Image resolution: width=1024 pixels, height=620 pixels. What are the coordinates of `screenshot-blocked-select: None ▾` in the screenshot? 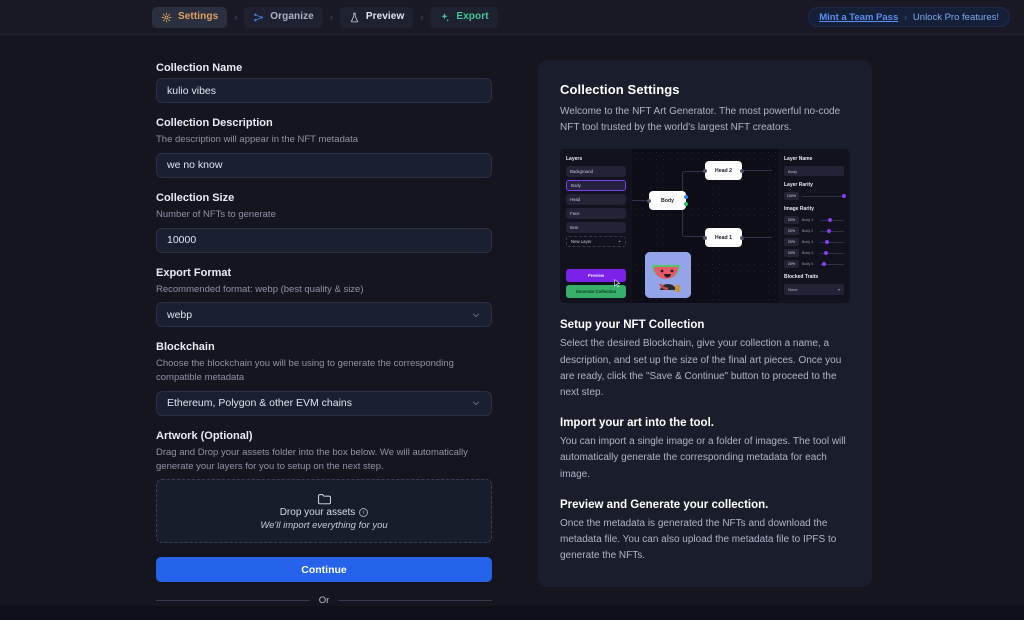 It's located at (814, 290).